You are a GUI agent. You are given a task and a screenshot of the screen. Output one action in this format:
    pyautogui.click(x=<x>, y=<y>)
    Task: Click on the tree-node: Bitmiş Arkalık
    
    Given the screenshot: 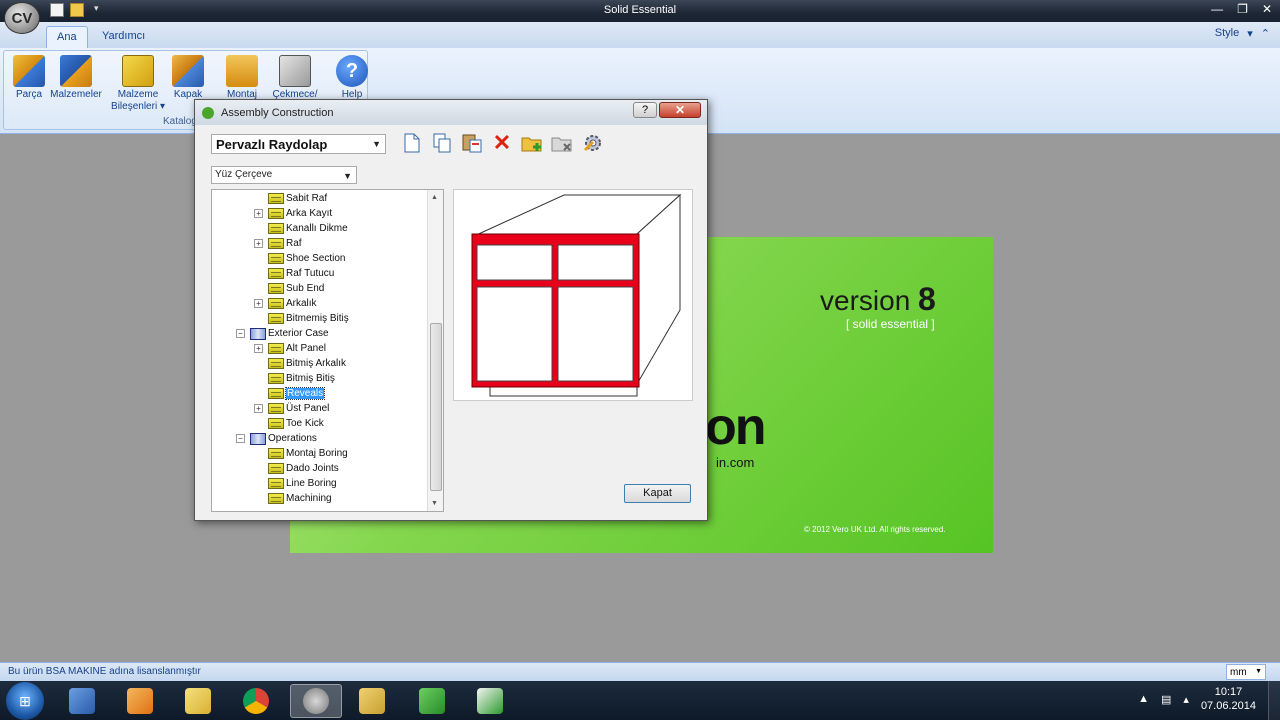 What is the action you would take?
    pyautogui.click(x=307, y=363)
    